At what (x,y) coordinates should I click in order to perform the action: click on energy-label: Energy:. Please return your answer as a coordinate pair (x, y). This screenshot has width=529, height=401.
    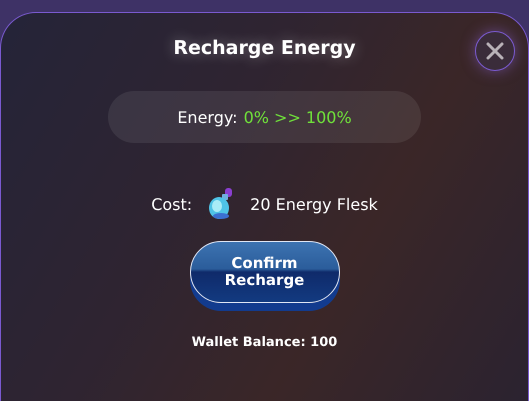
    Looking at the image, I should click on (207, 117).